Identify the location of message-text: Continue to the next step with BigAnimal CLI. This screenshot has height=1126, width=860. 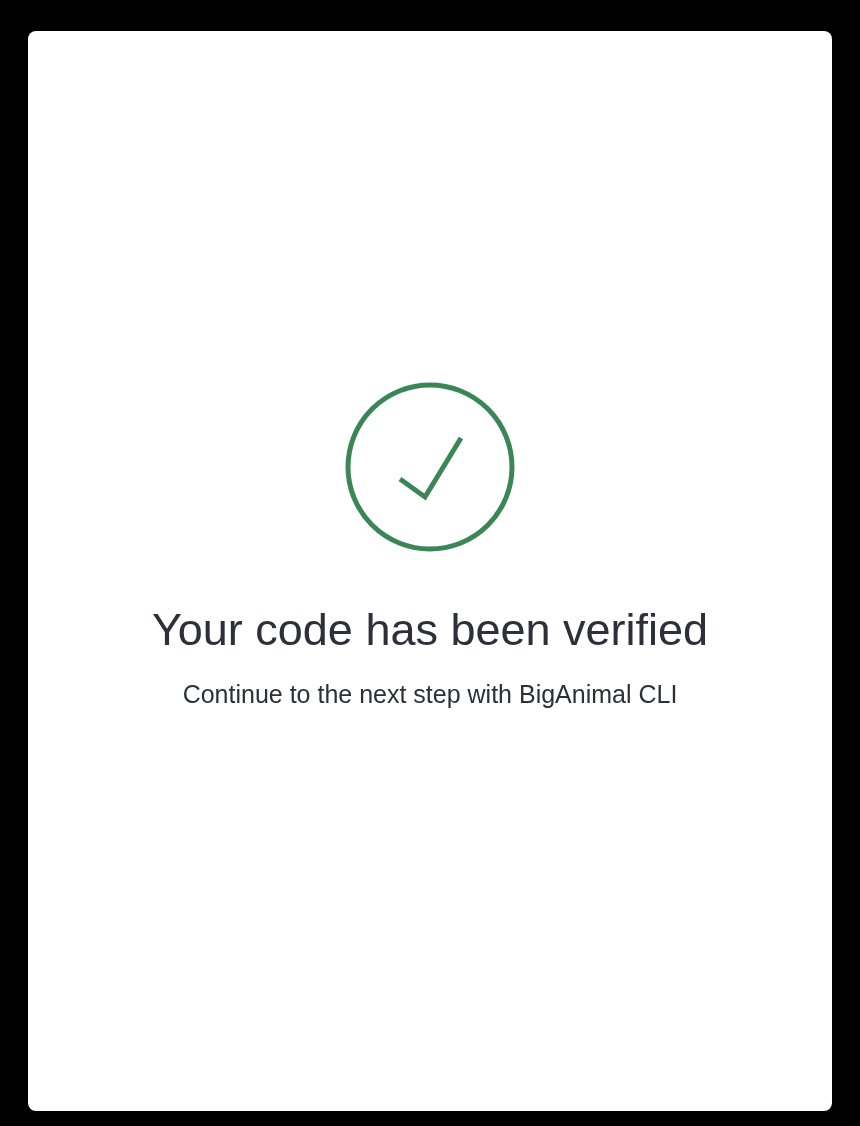
(430, 694).